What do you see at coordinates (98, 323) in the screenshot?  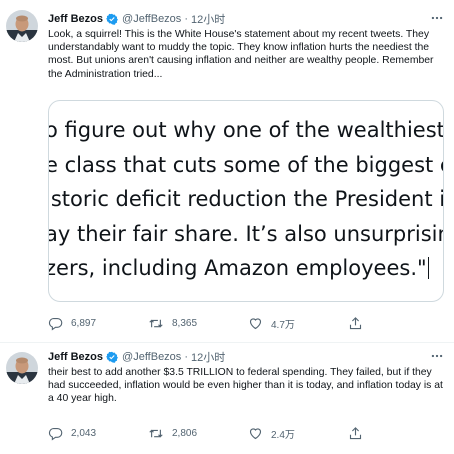 I see `reply-button: 6,897` at bounding box center [98, 323].